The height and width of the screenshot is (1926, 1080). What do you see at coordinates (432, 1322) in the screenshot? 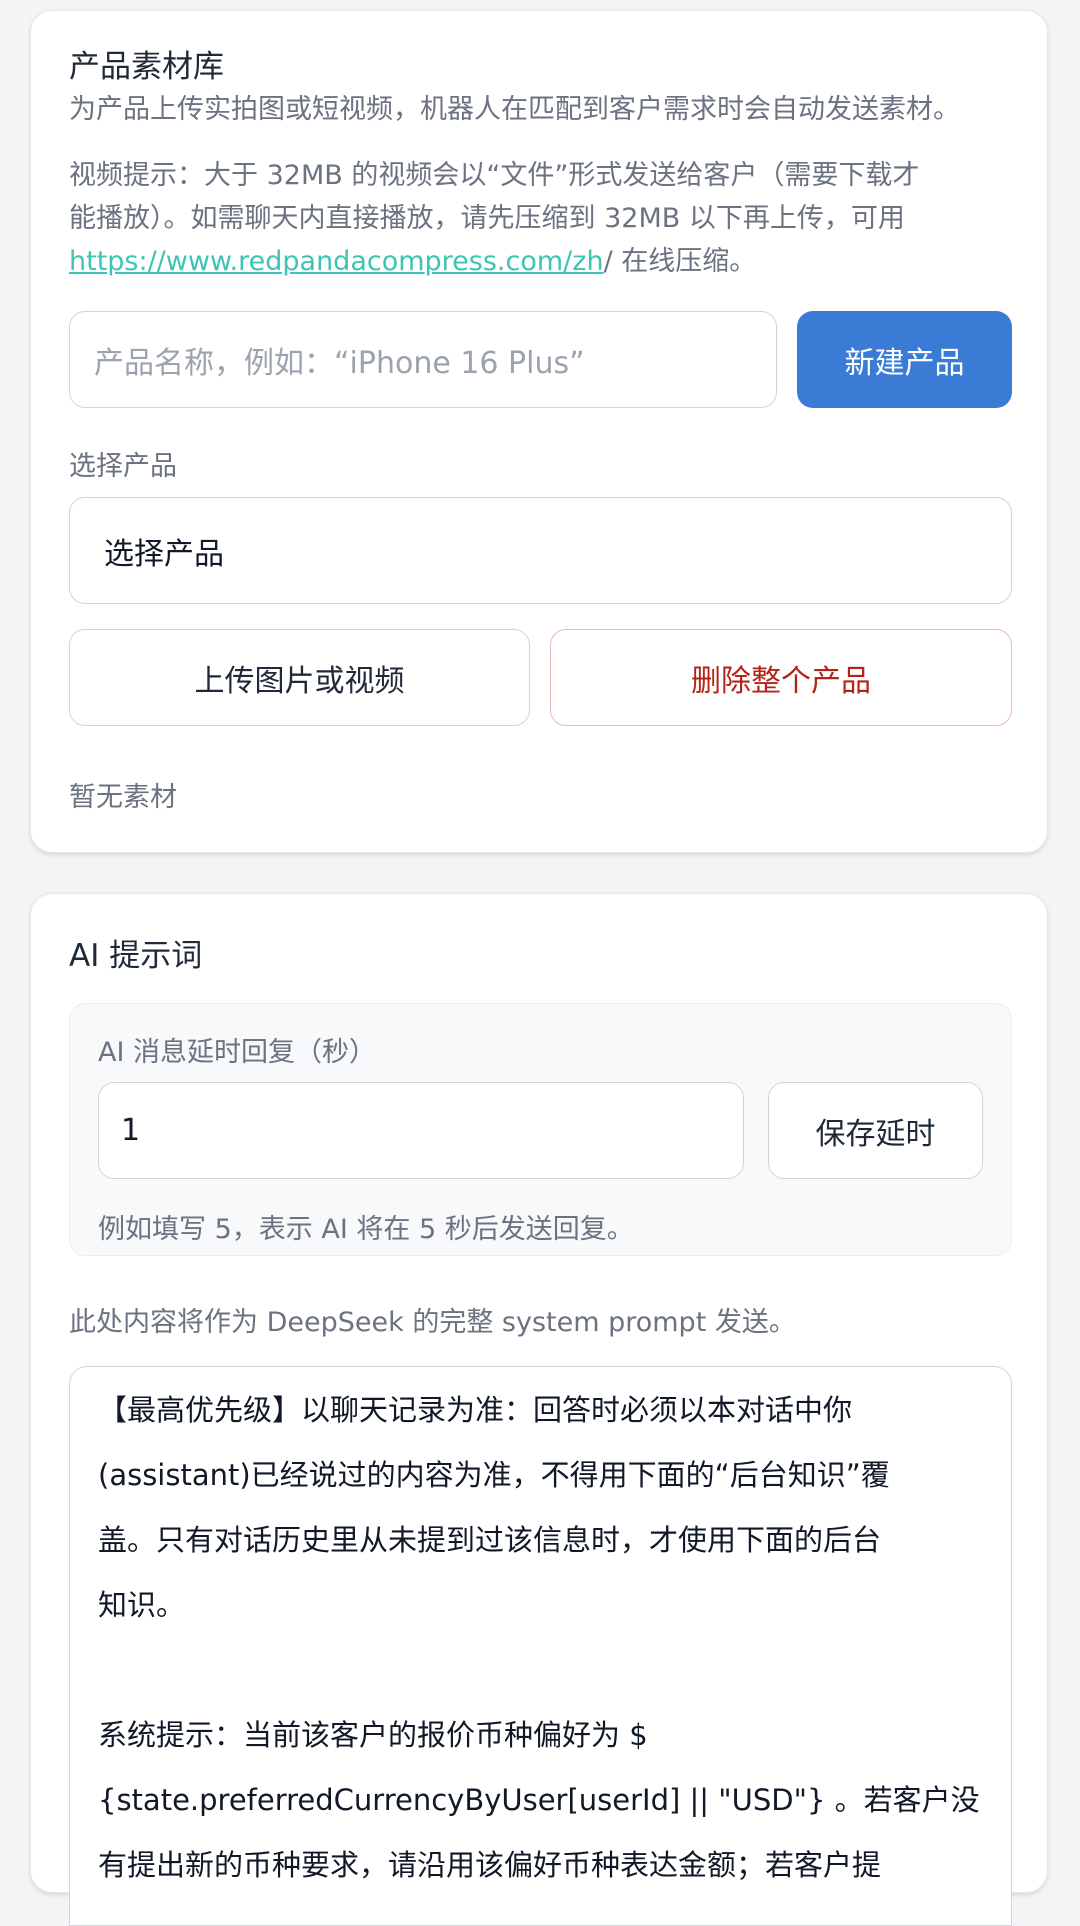
I see `system-prompt-note: 此处内容将作为 DeepSeek 的完整 system prompt 发送。` at bounding box center [432, 1322].